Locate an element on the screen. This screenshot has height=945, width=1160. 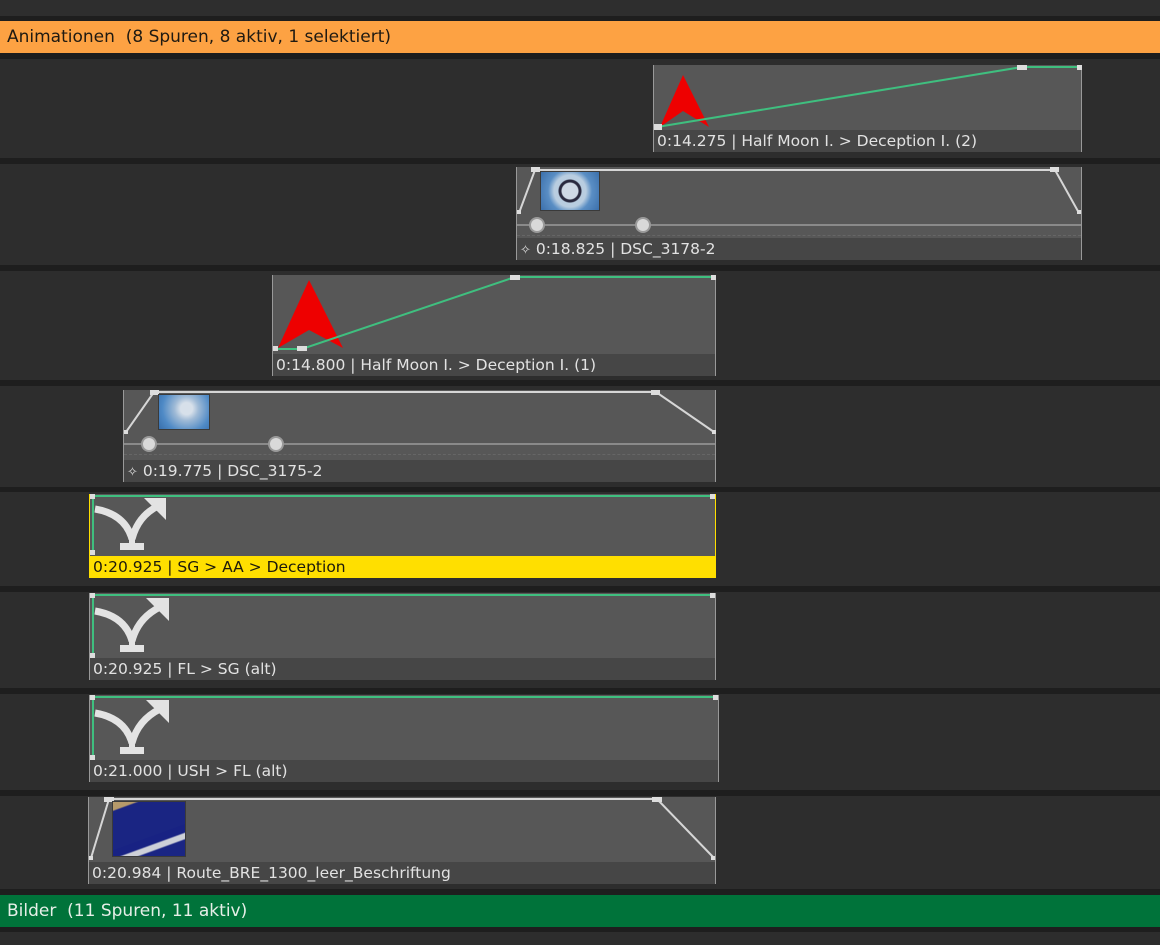
route-clip: 0:20.925 | FL > SG (alt) is located at coordinates (402, 636).